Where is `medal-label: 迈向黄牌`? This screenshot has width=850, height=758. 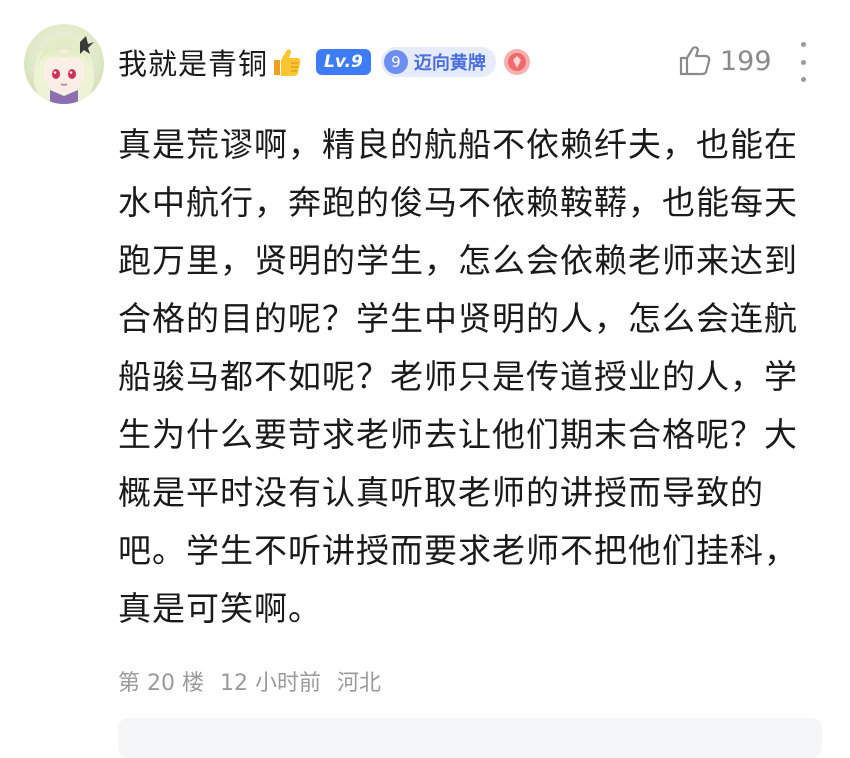
medal-label: 迈向黄牌 is located at coordinates (449, 63).